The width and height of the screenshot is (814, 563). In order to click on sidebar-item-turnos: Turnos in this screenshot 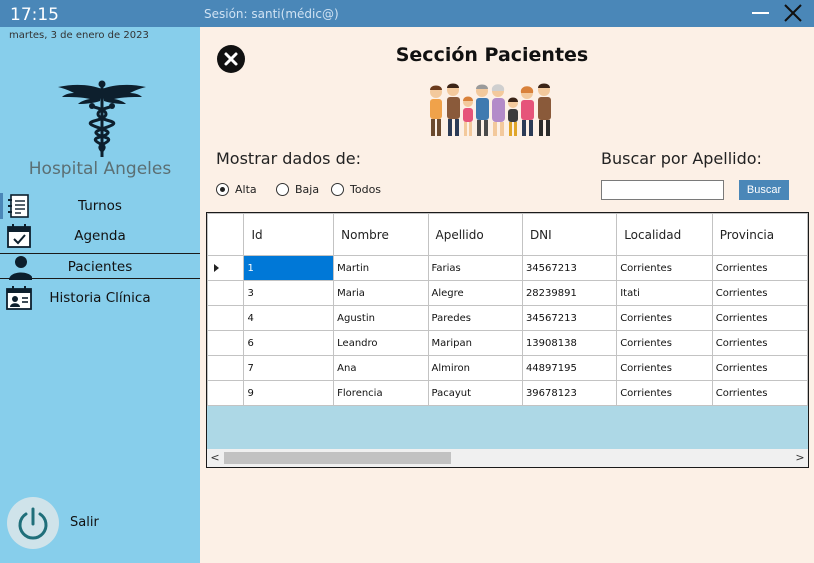, I will do `click(100, 206)`.